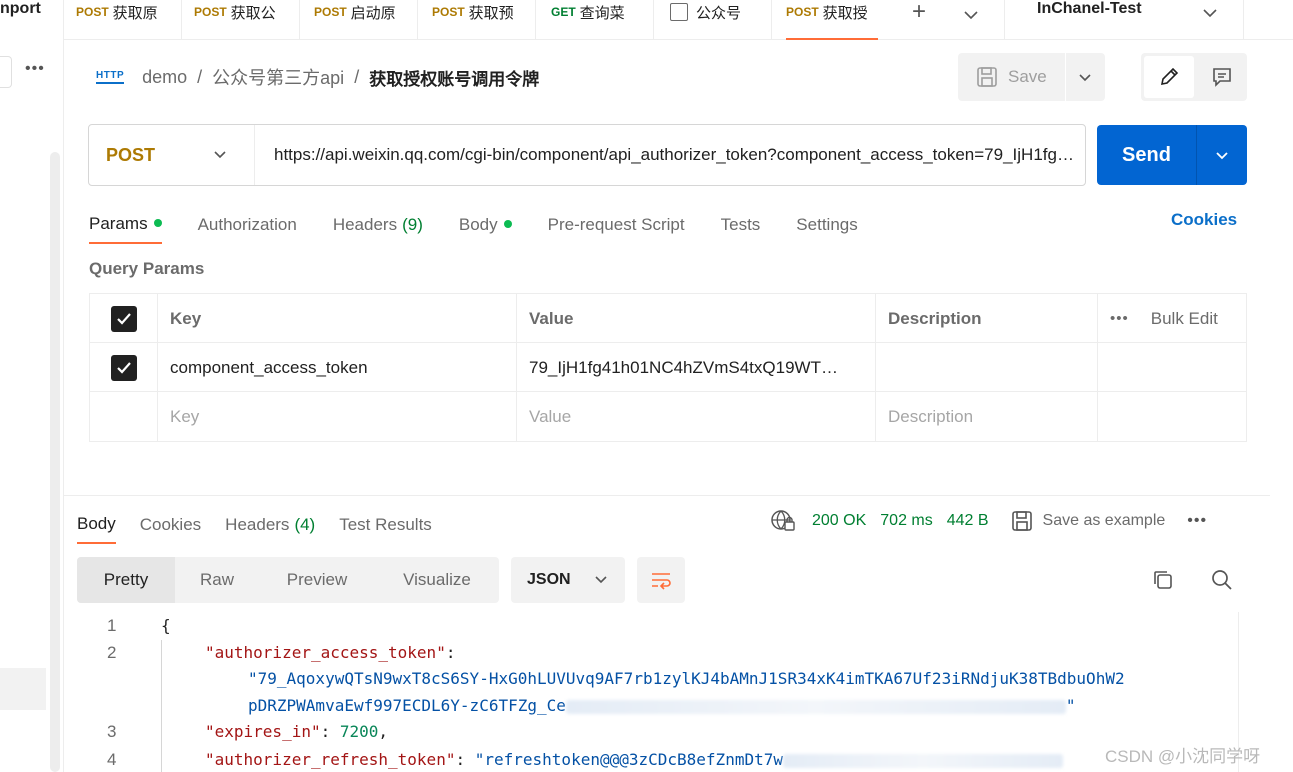 The width and height of the screenshot is (1293, 772). What do you see at coordinates (1070, 705) in the screenshot?
I see `json-string-value: "` at bounding box center [1070, 705].